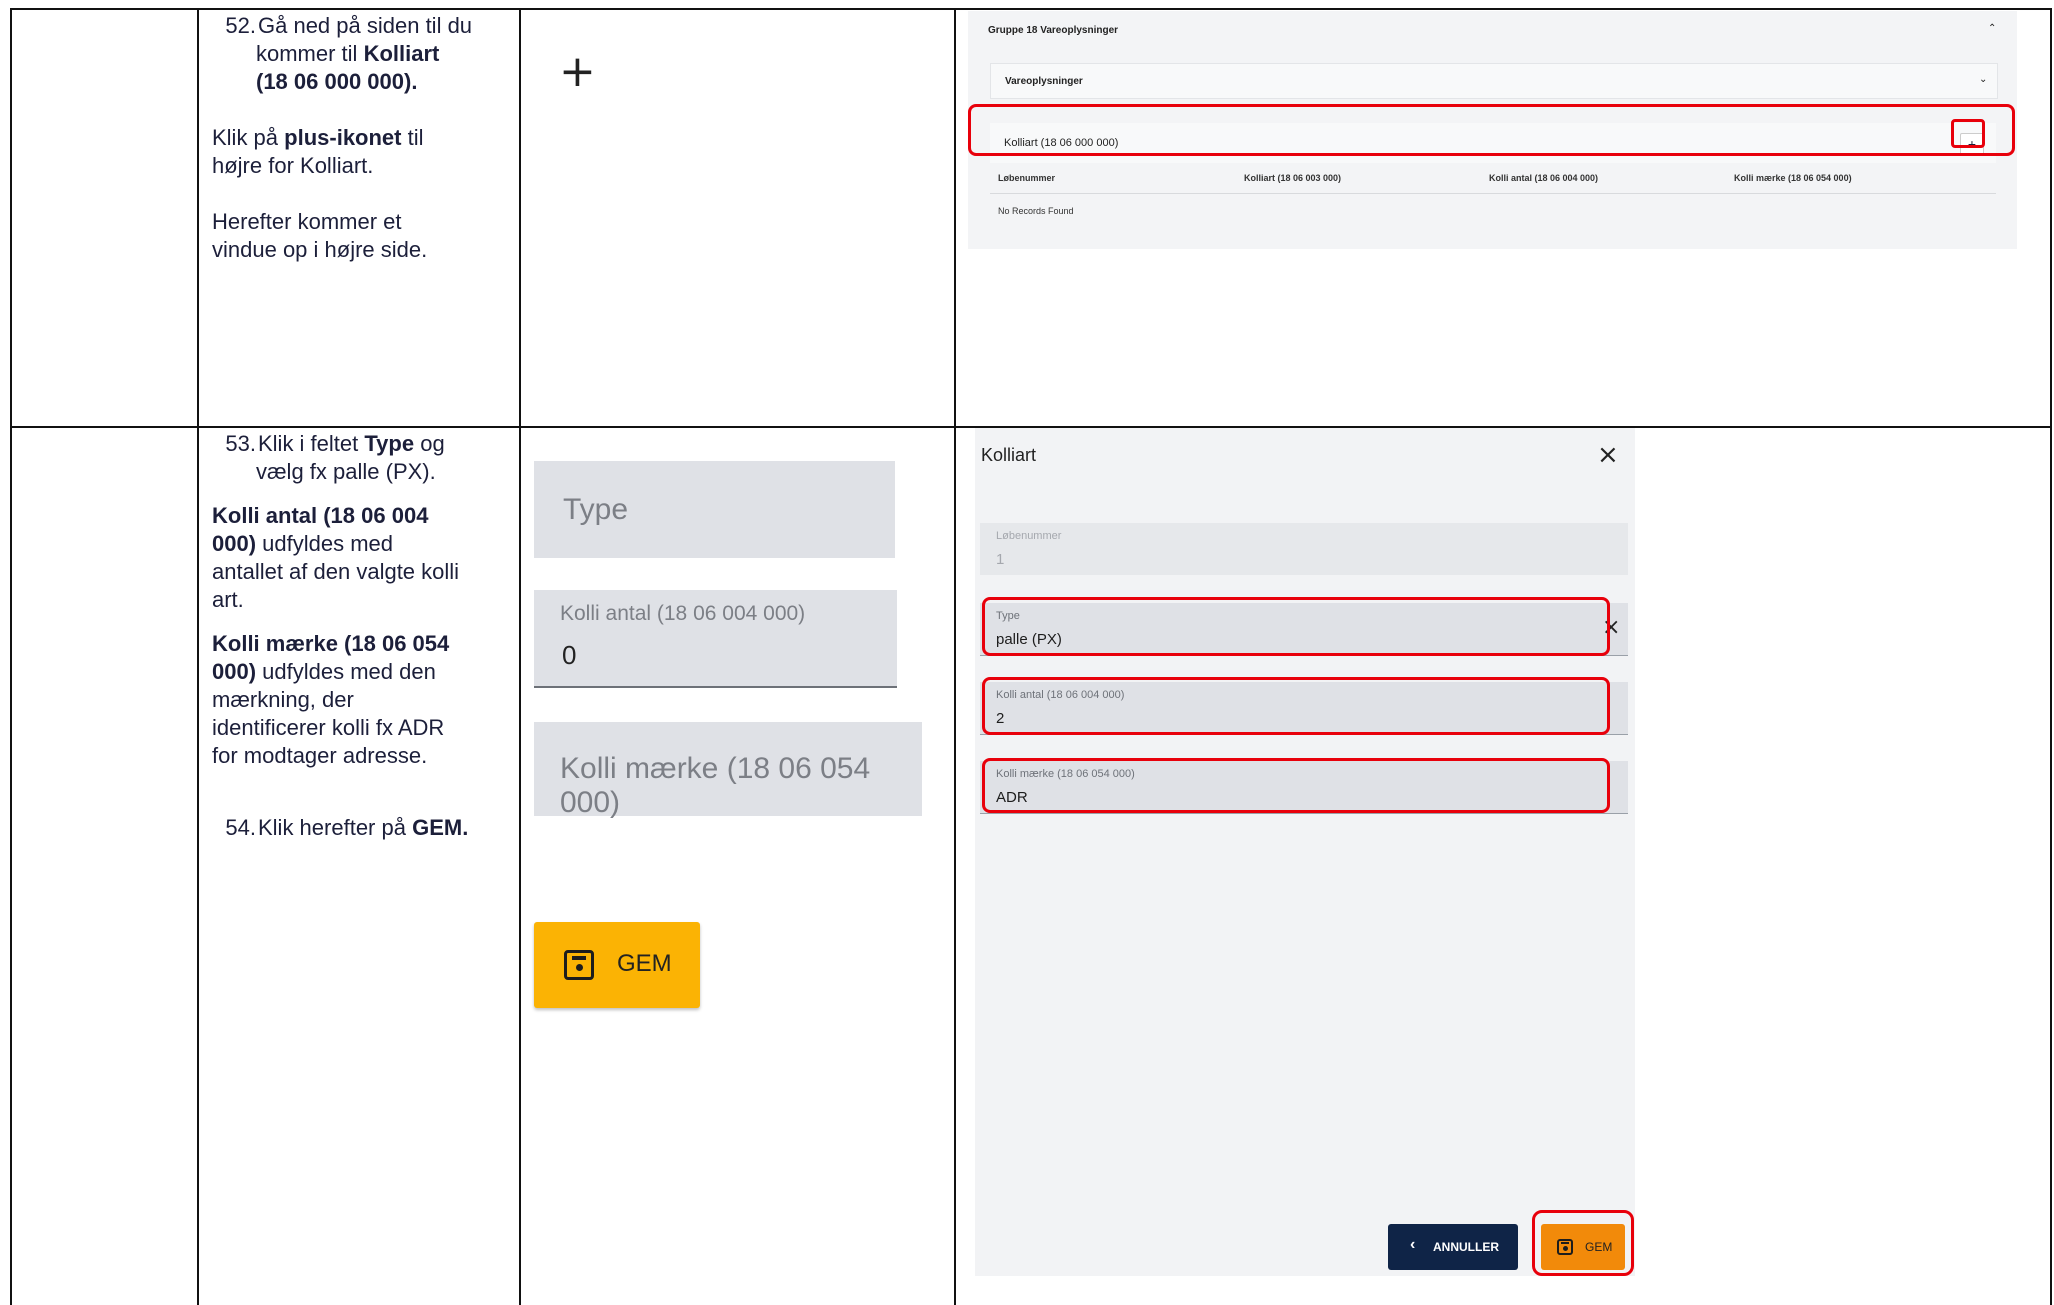  Describe the element at coordinates (1793, 178) in the screenshot. I see `column-header: Kolli mærke (18 06 054 000)` at that location.